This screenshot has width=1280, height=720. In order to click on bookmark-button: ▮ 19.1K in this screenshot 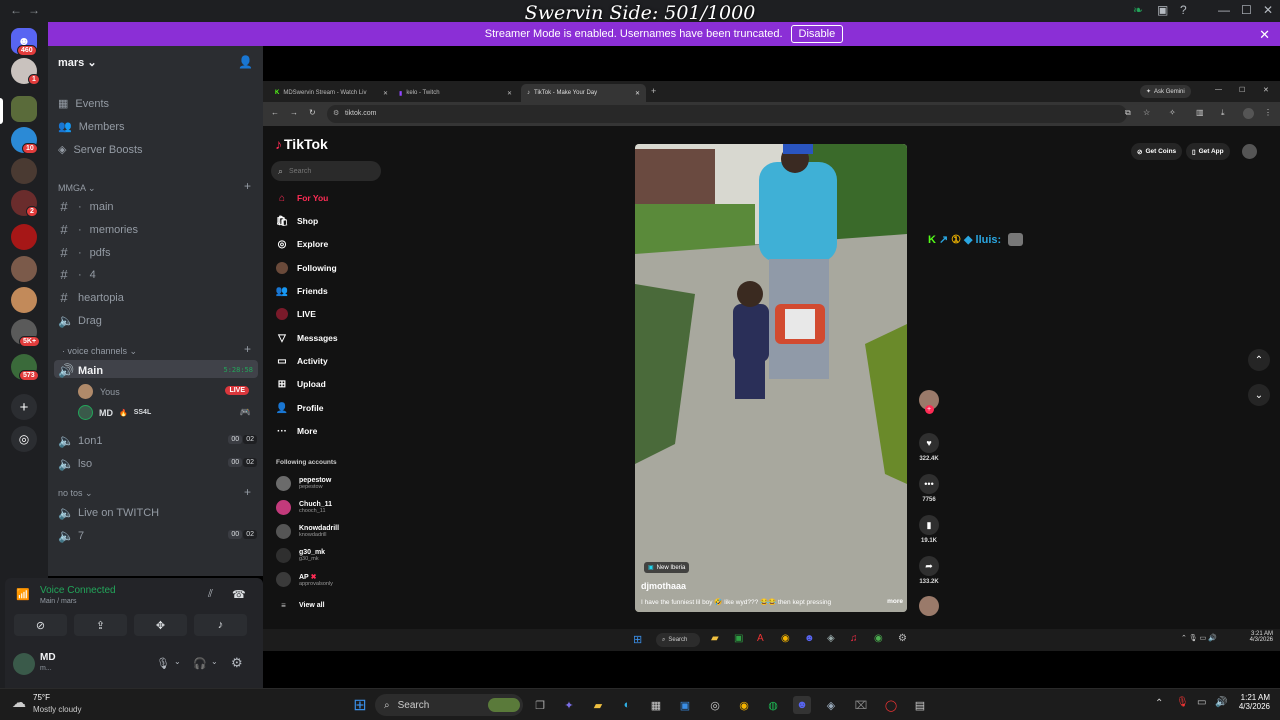, I will do `click(929, 529)`.